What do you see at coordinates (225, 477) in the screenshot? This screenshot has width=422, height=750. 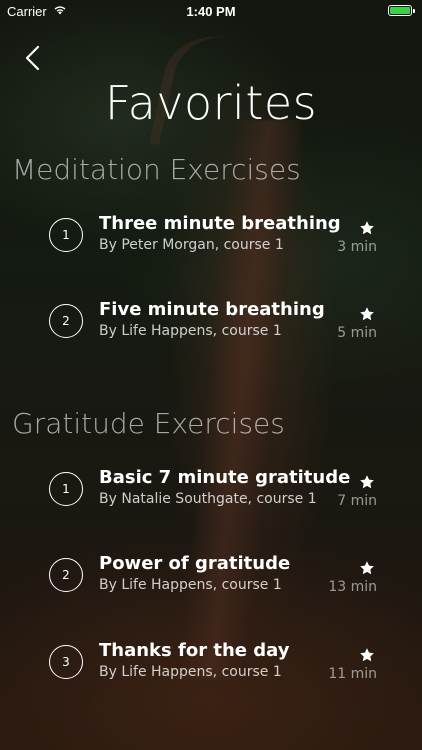 I see `item-title: Basic 7 minute gratitude` at bounding box center [225, 477].